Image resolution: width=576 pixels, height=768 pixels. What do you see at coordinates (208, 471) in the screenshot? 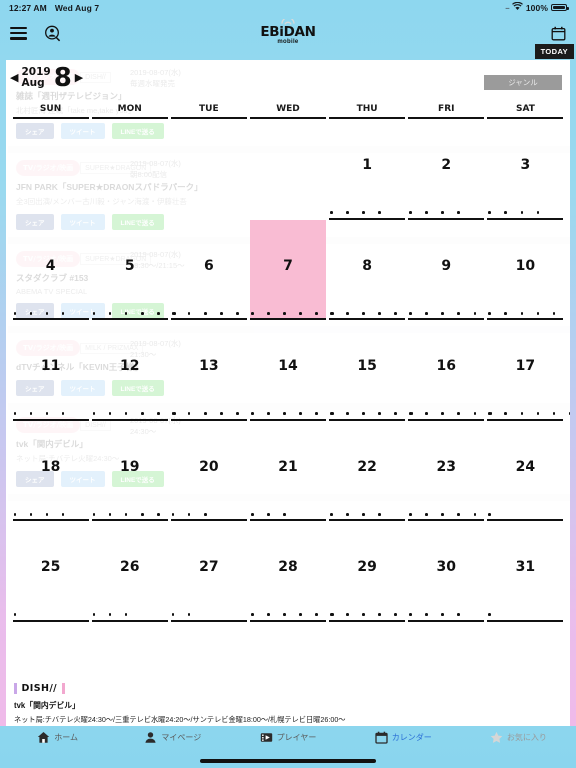
I see `calendar-day-cell: 20` at bounding box center [208, 471].